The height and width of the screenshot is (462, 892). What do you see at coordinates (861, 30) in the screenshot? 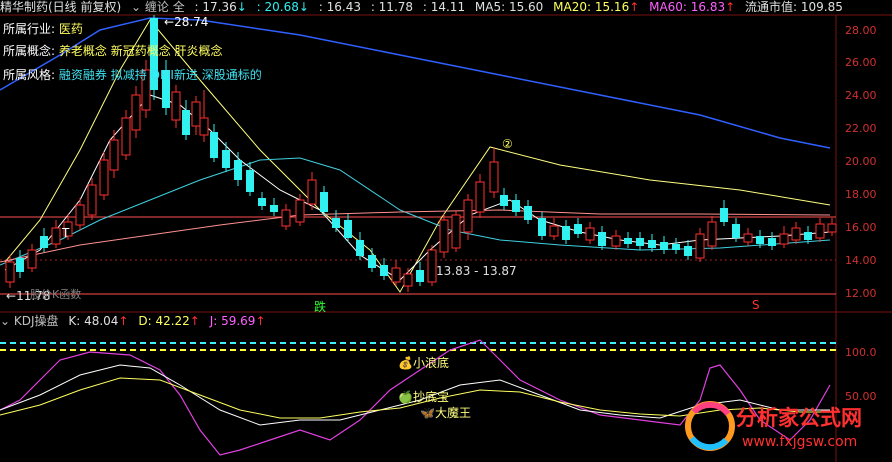
I see `axis-tick: 28.00` at bounding box center [861, 30].